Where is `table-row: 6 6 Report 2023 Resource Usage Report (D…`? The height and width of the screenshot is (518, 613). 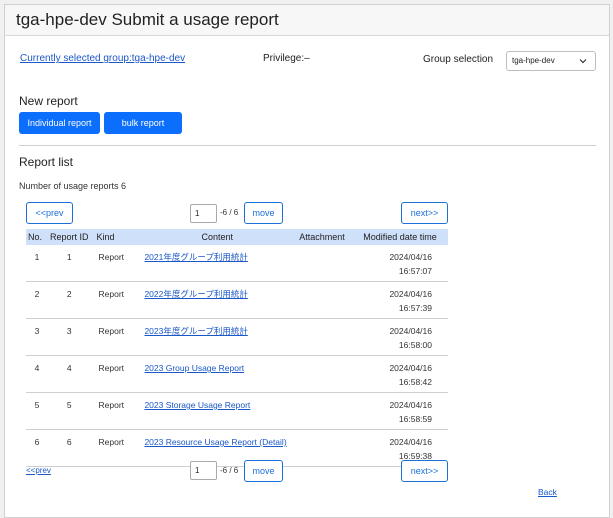 table-row: 6 6 Report 2023 Resource Usage Report (D… is located at coordinates (237, 448).